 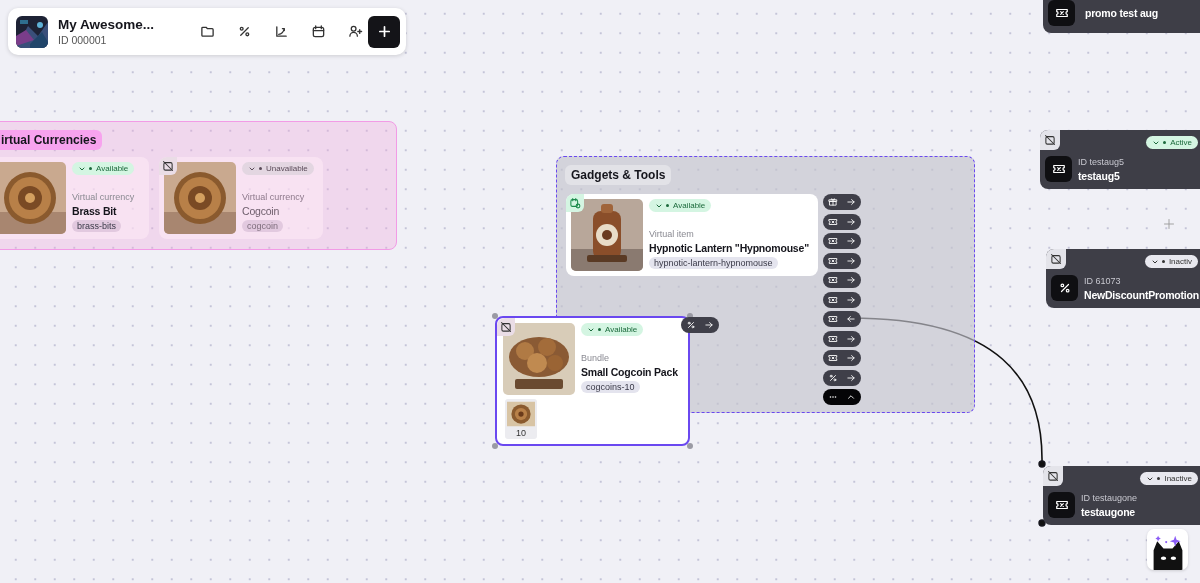 I want to click on promotion-node: Active ID testaug5 testaug5, so click(x=1120, y=159).